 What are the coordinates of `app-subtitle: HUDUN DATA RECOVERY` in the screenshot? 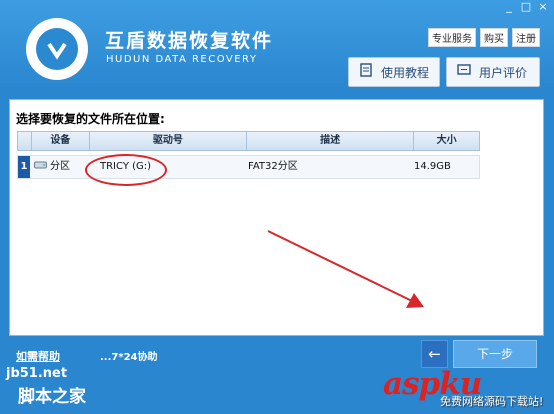 It's located at (182, 59).